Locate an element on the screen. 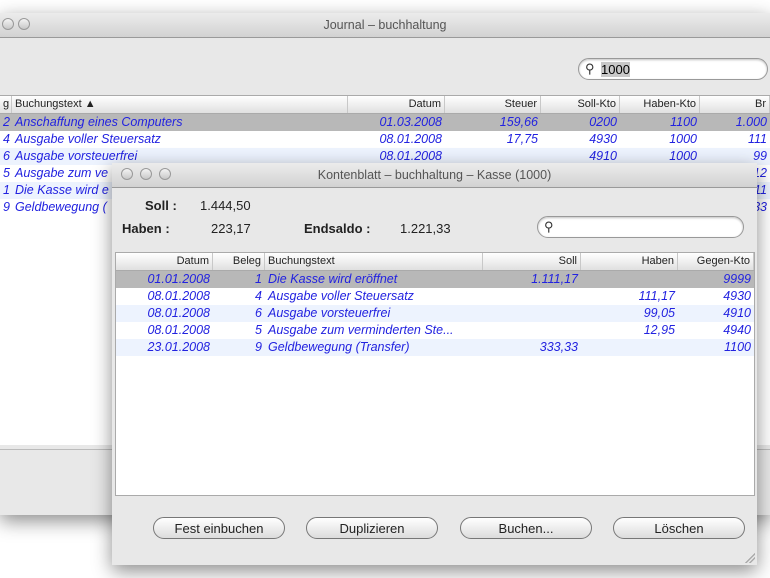 This screenshot has height=578, width=770. column-header: Buchungstext is located at coordinates (374, 261).